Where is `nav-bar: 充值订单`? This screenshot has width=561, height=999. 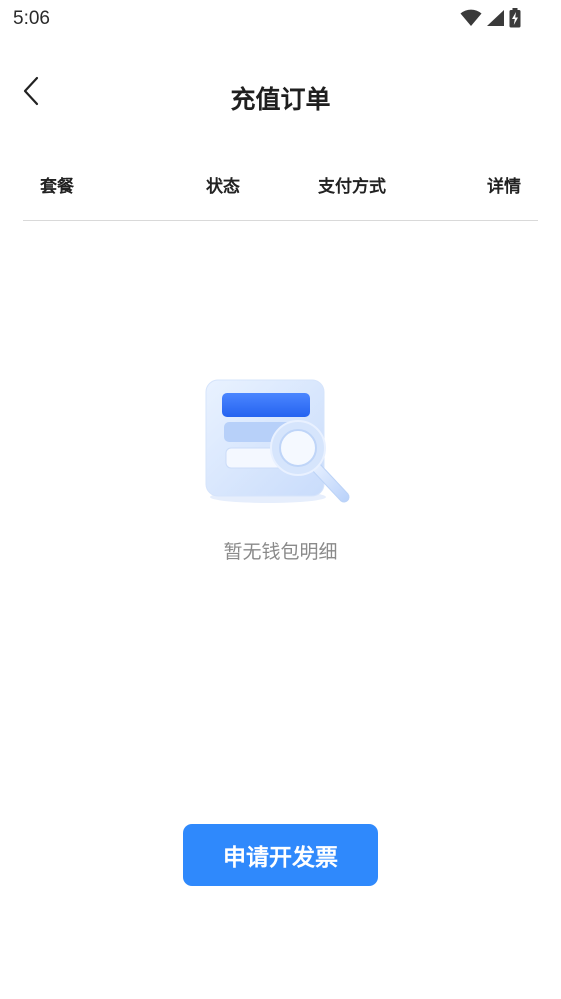
nav-bar: 充值订单 is located at coordinates (280, 98).